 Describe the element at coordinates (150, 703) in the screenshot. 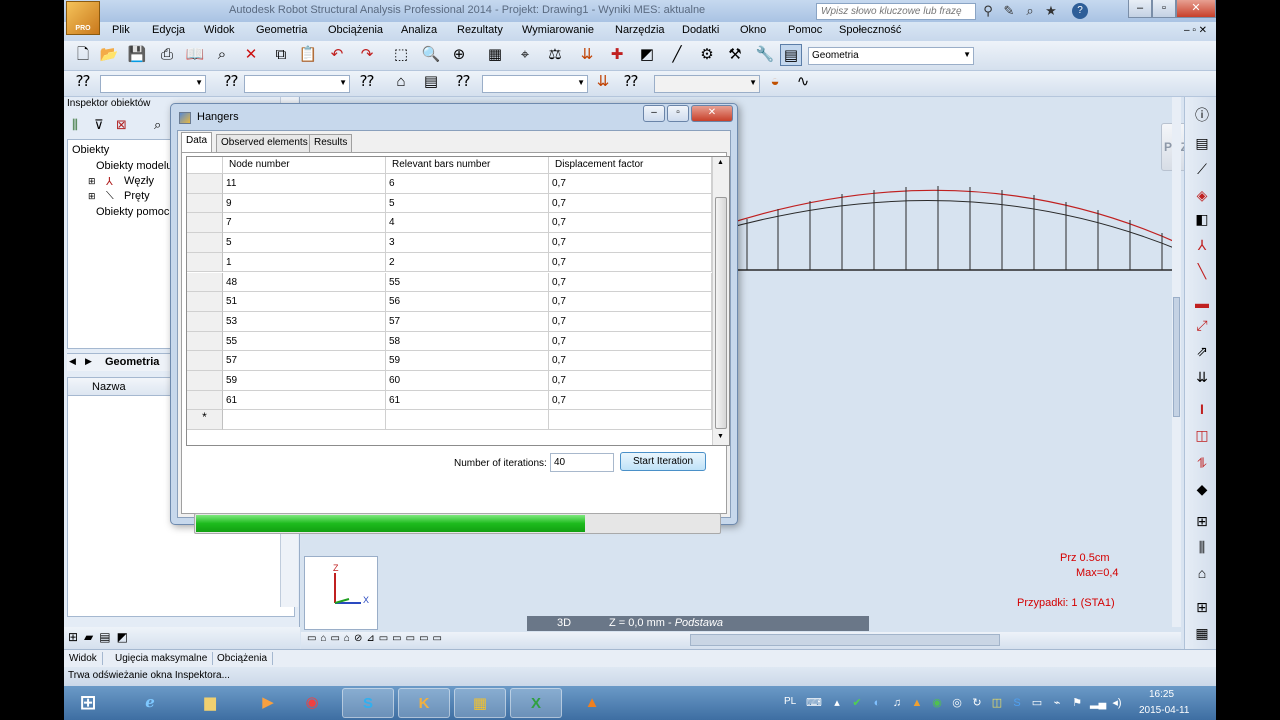

I see `internet-explorer-icon: ℯ` at that location.